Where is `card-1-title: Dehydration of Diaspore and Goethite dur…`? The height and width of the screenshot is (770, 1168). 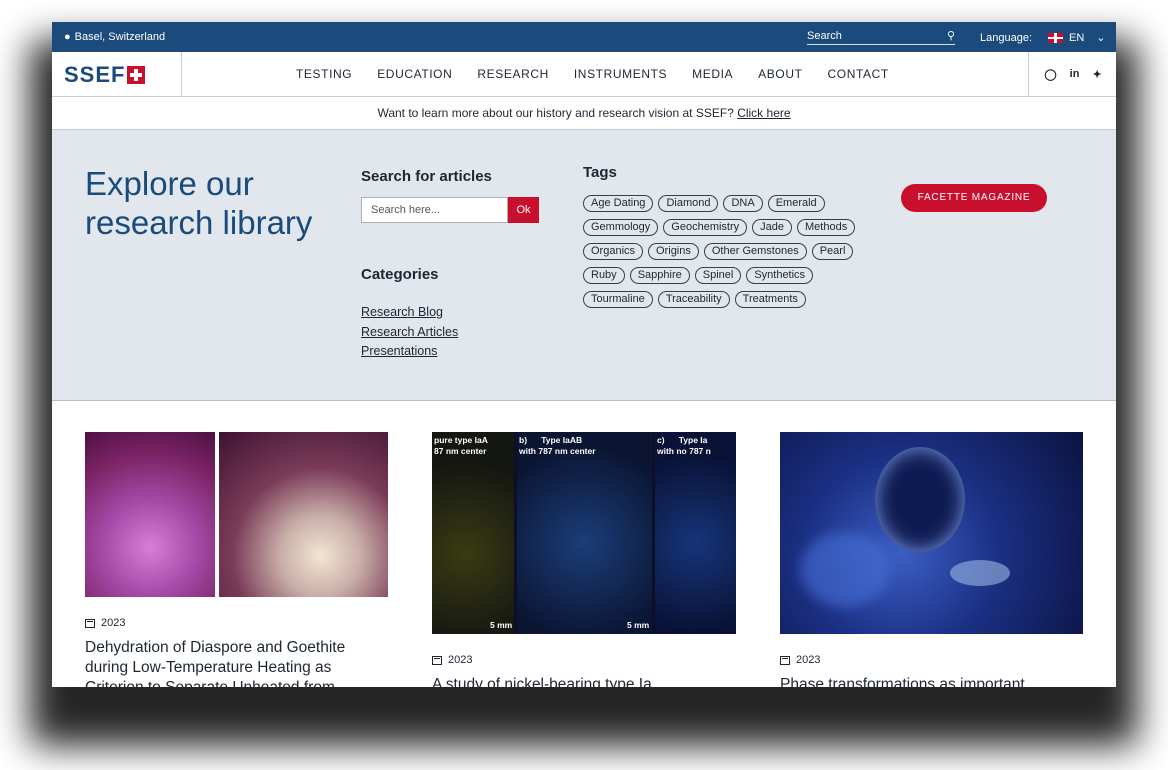 card-1-title: Dehydration of Diaspore and Goethite dur… is located at coordinates (235, 662).